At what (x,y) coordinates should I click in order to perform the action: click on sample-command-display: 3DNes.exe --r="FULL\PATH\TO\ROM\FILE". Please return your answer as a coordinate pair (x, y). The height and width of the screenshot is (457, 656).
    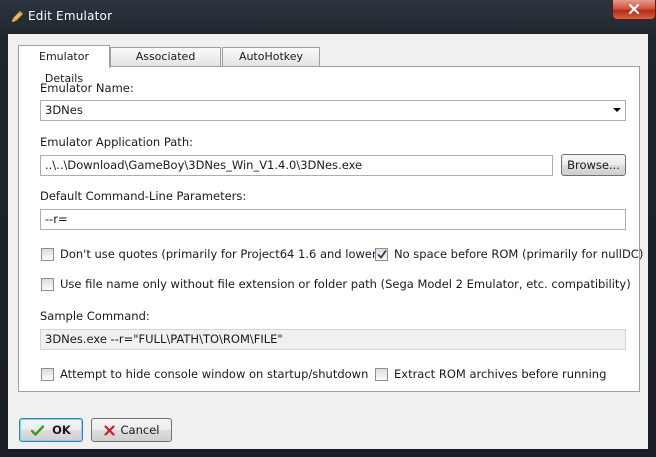
    Looking at the image, I should click on (333, 339).